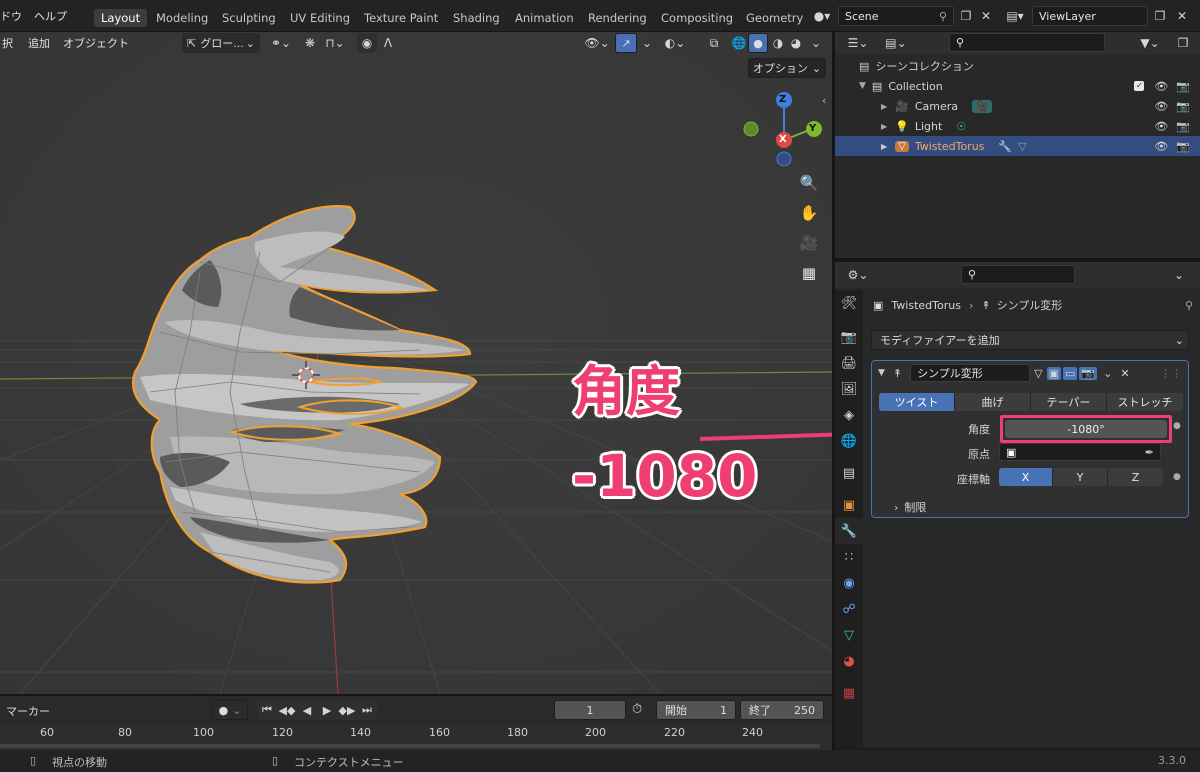 Image resolution: width=1200 pixels, height=772 pixels. What do you see at coordinates (121, 18) in the screenshot?
I see `tab-layout: Layout` at bounding box center [121, 18].